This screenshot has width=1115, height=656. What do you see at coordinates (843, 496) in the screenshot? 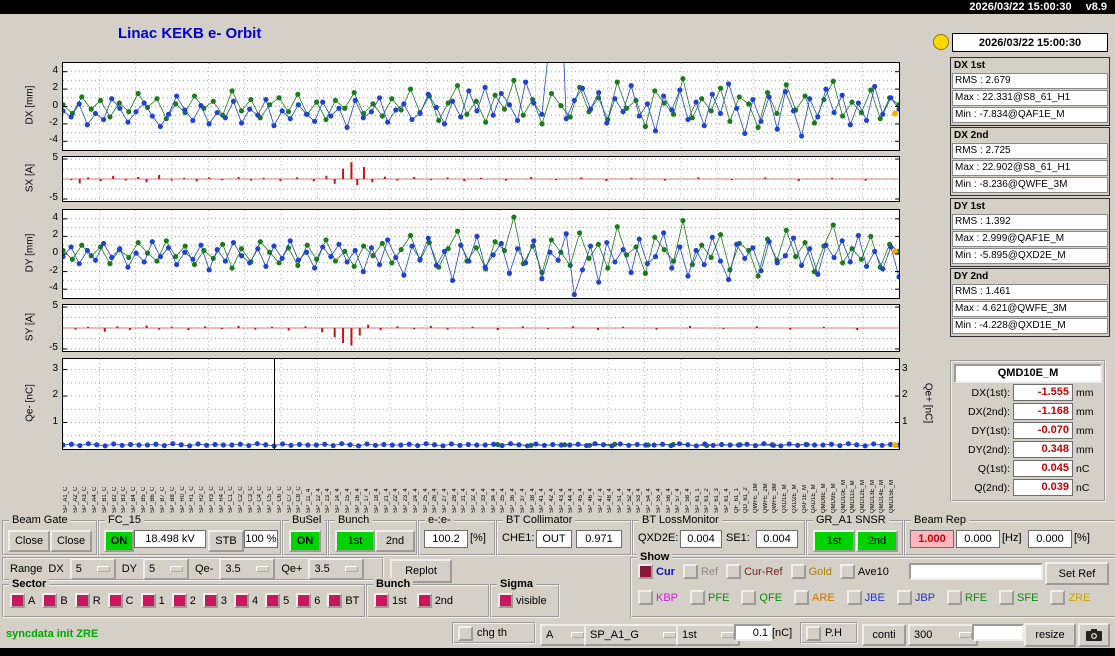
I see `bpm-label: QMD10E_M` at bounding box center [843, 496].